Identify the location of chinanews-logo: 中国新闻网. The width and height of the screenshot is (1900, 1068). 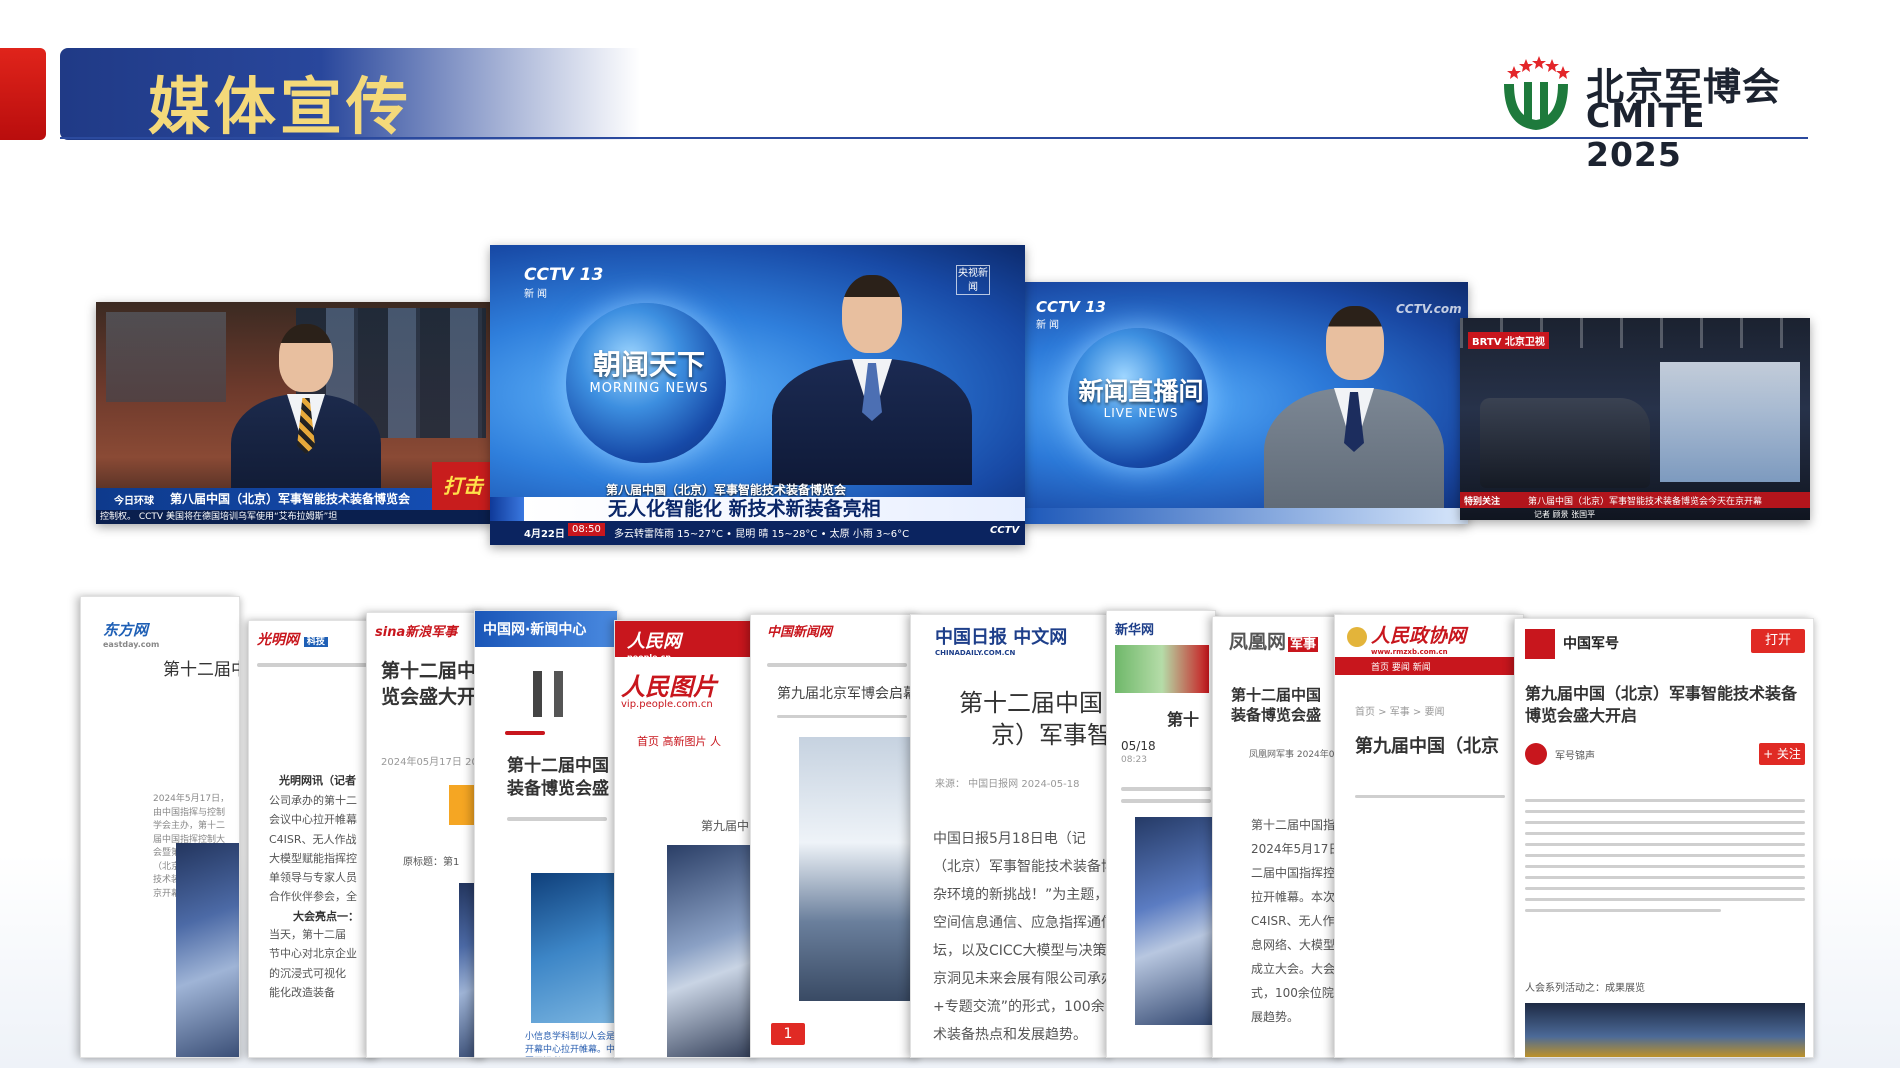
(800, 632).